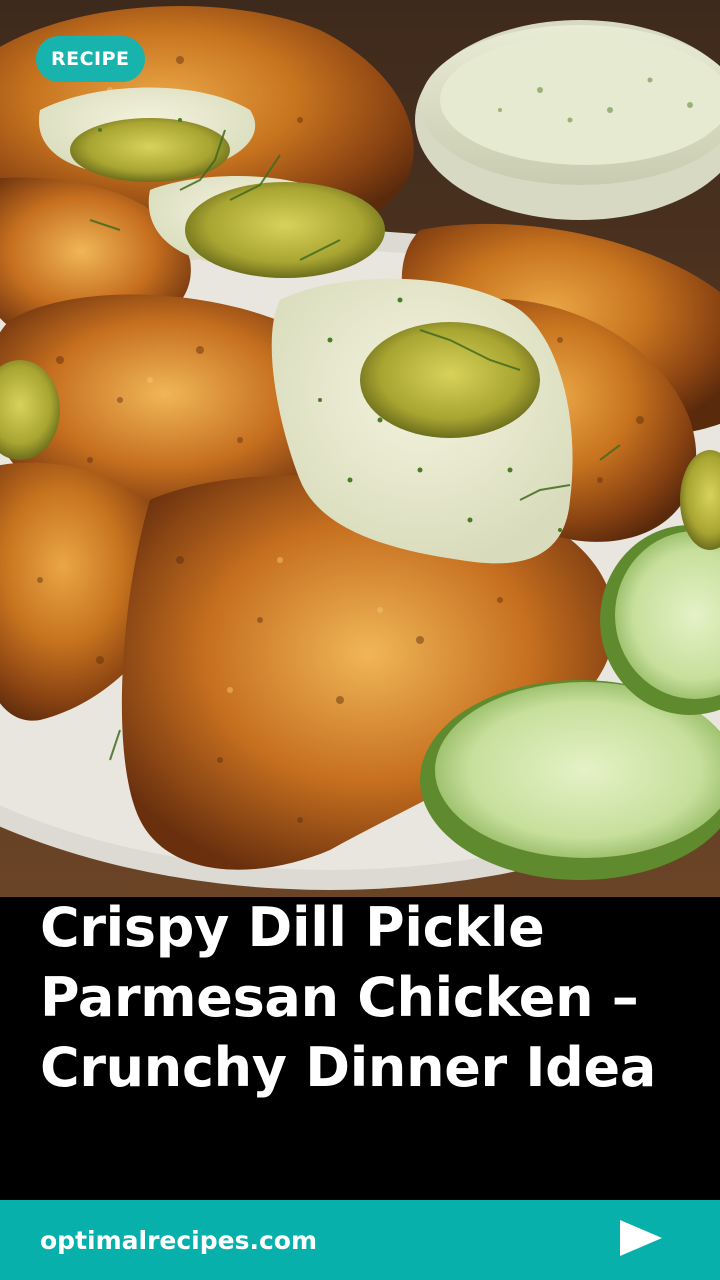  Describe the element at coordinates (292, 927) in the screenshot. I see `title-line-1: Crispy Dill Pickle` at that location.